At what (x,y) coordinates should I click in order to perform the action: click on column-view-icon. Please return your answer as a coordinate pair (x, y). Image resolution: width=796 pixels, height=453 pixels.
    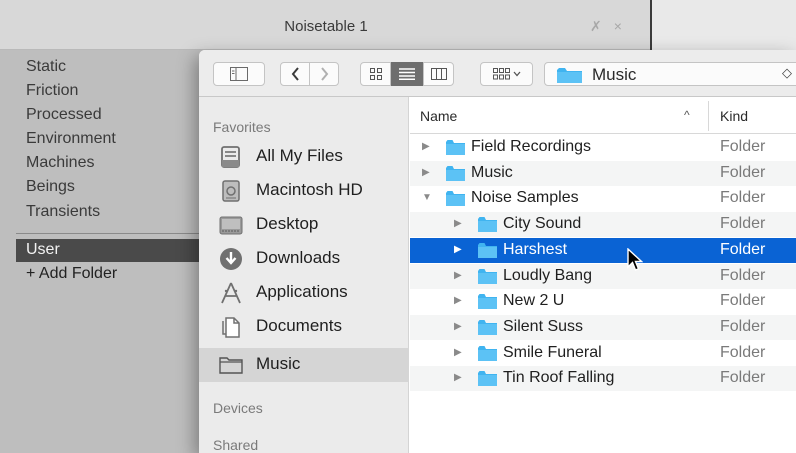
    Looking at the image, I should click on (438, 74).